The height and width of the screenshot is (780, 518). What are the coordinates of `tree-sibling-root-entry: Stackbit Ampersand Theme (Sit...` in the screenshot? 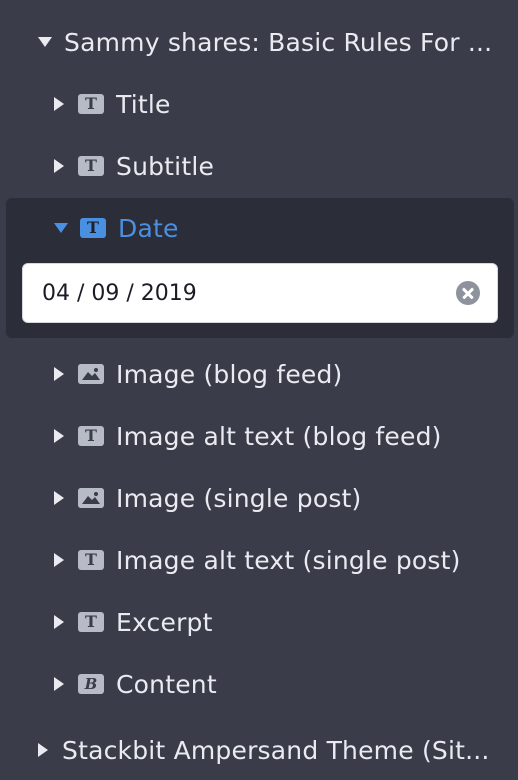 It's located at (259, 750).